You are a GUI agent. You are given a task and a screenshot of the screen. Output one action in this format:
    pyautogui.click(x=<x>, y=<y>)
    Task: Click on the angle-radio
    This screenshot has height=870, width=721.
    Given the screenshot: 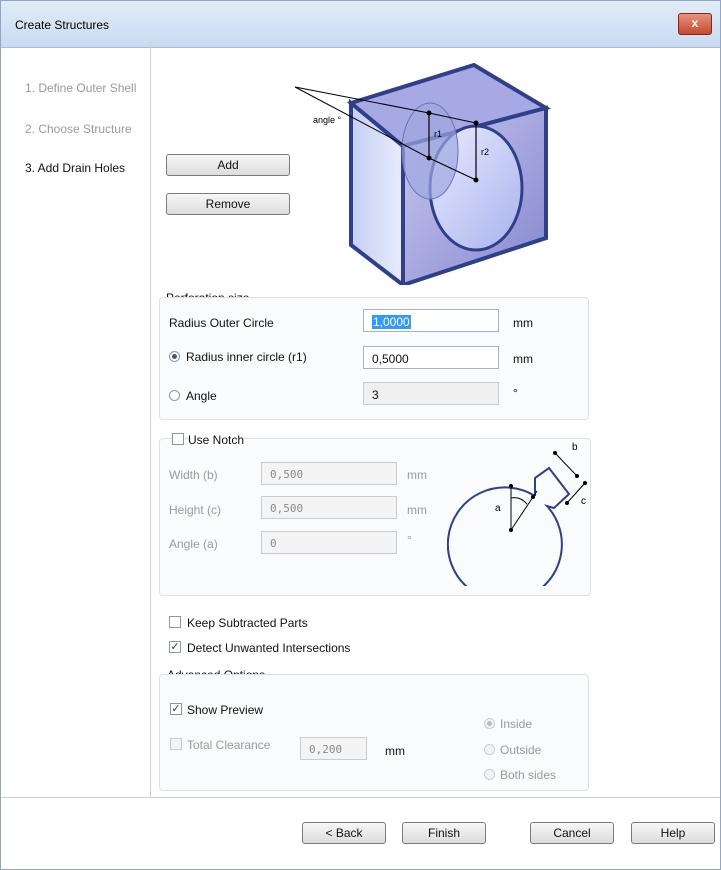 What is the action you would take?
    pyautogui.click(x=174, y=395)
    